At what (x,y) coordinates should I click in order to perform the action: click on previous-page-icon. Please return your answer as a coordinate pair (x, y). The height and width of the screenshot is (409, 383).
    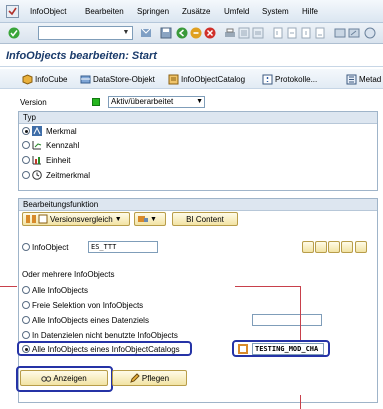
    Looking at the image, I should click on (292, 33).